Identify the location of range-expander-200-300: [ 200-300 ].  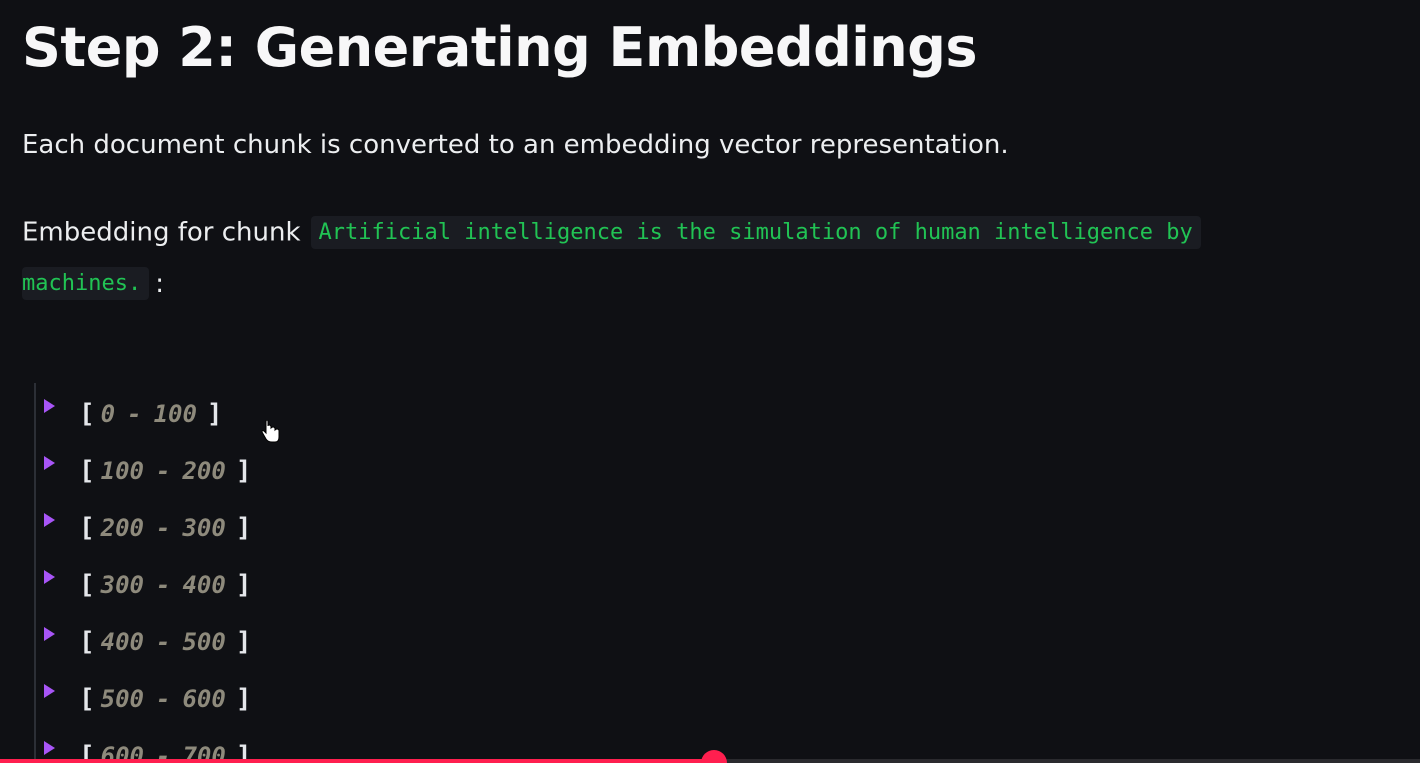
(147, 528).